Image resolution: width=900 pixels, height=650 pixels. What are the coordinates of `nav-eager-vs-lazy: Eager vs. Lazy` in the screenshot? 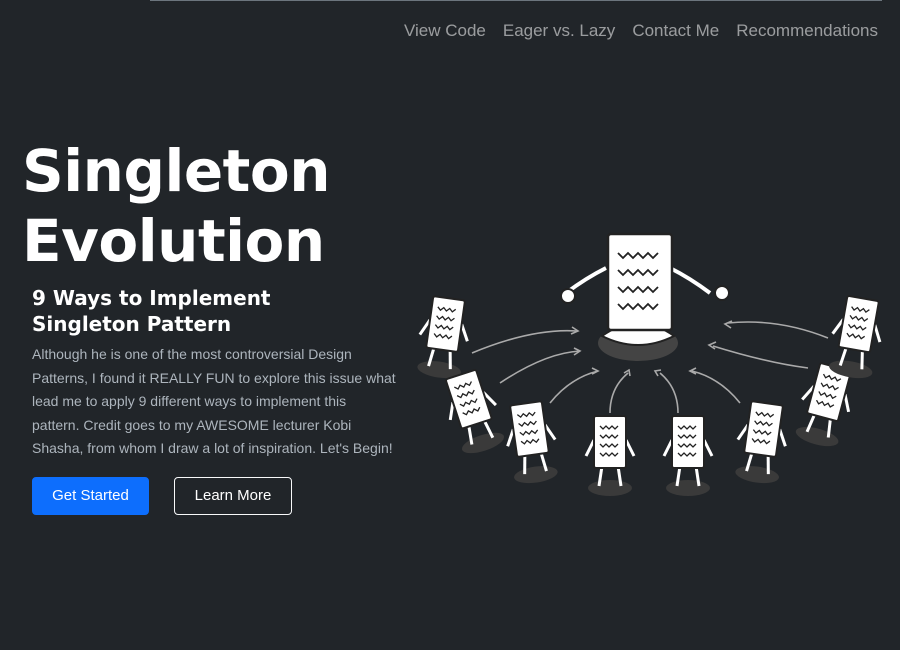 It's located at (559, 31).